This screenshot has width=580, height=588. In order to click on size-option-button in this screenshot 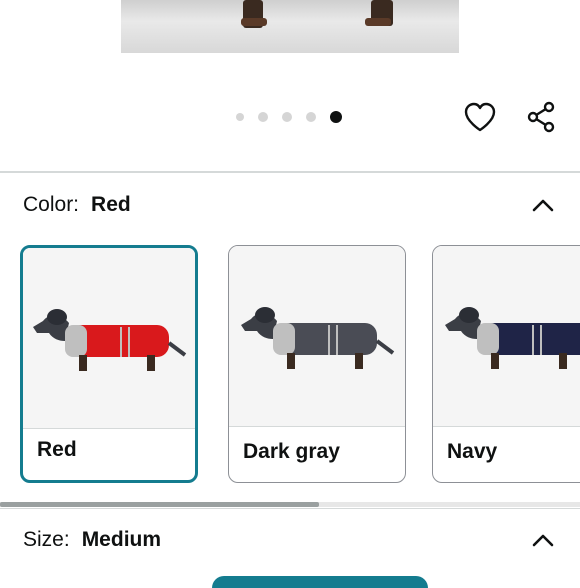, I will do `click(320, 582)`.